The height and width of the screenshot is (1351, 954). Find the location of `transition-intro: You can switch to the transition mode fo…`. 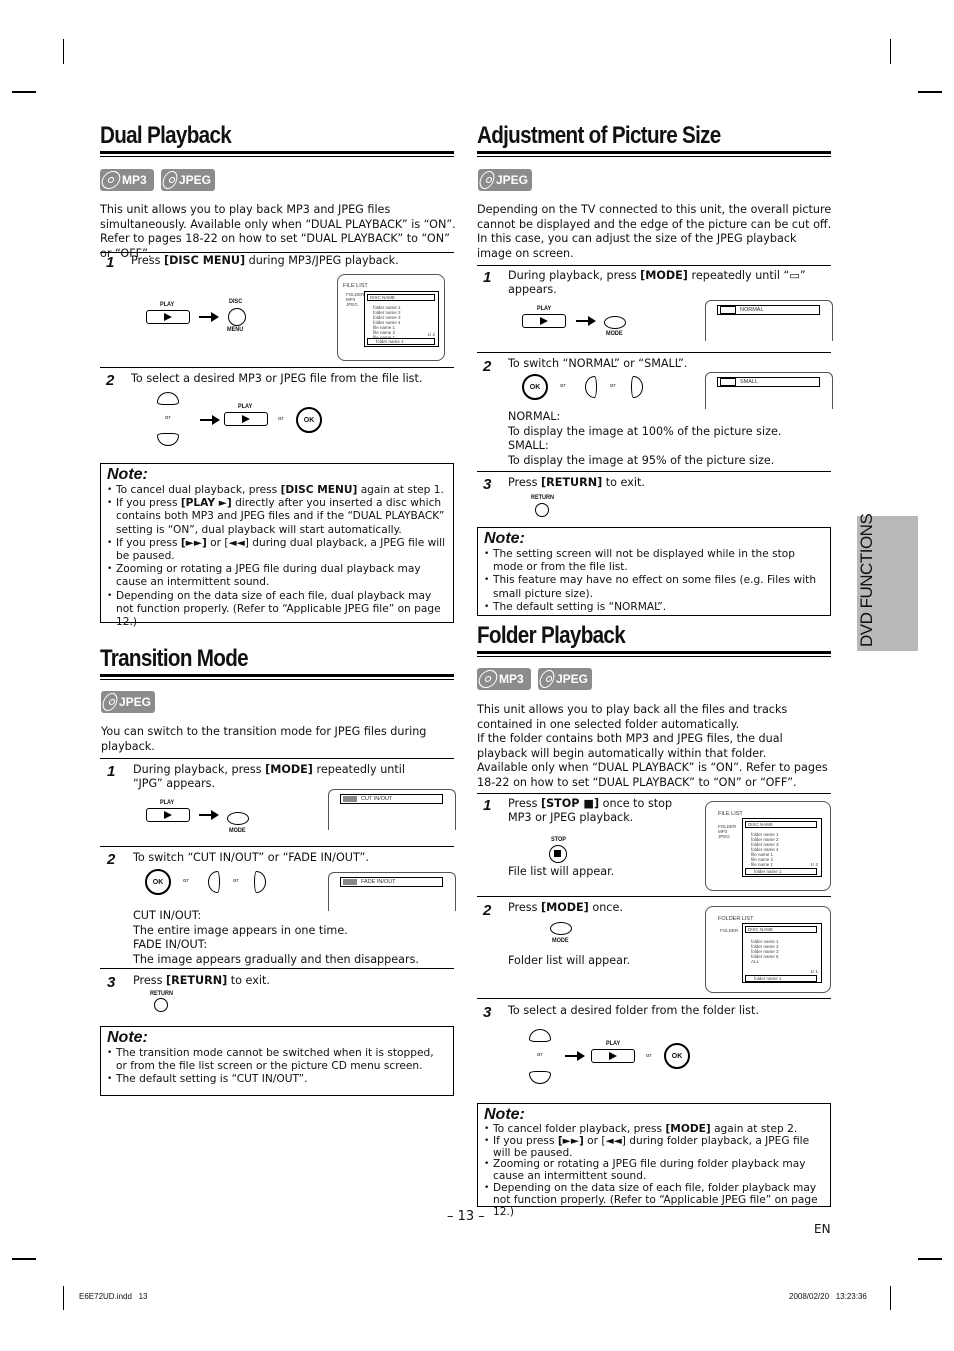

transition-intro: You can switch to the transition mode fo… is located at coordinates (264, 739).